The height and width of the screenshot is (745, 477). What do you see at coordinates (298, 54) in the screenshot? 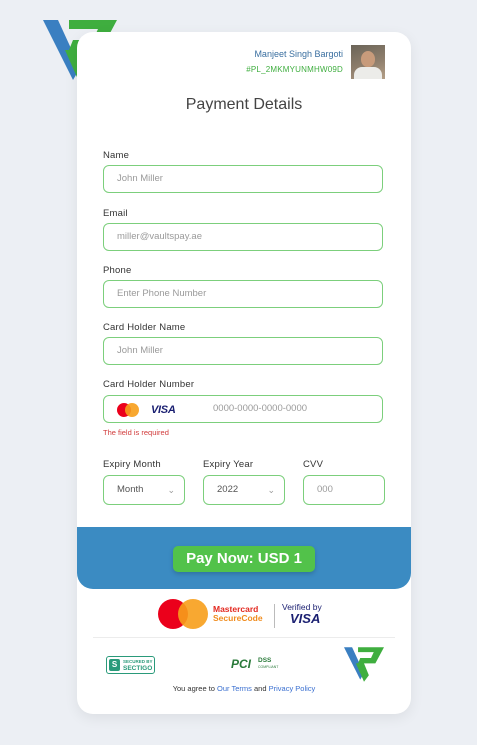
I see `merchant-name: Manjeet Singh Bargoti` at bounding box center [298, 54].